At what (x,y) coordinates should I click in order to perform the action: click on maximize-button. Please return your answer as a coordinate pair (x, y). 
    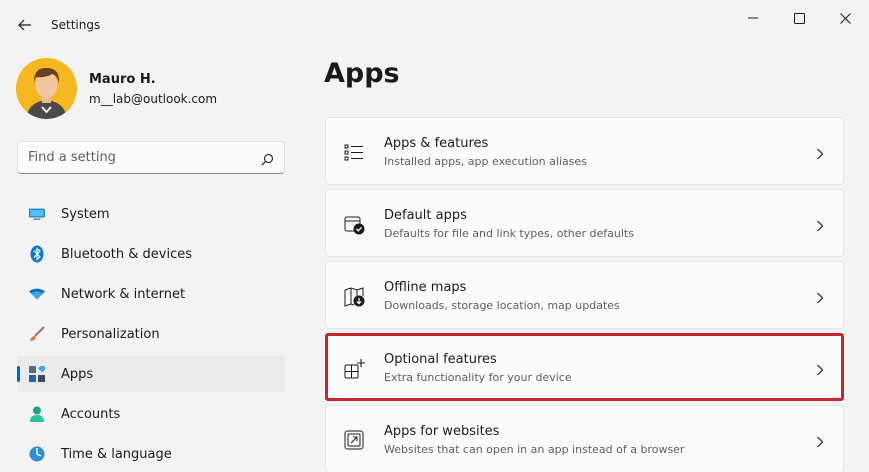
    Looking at the image, I should click on (799, 18).